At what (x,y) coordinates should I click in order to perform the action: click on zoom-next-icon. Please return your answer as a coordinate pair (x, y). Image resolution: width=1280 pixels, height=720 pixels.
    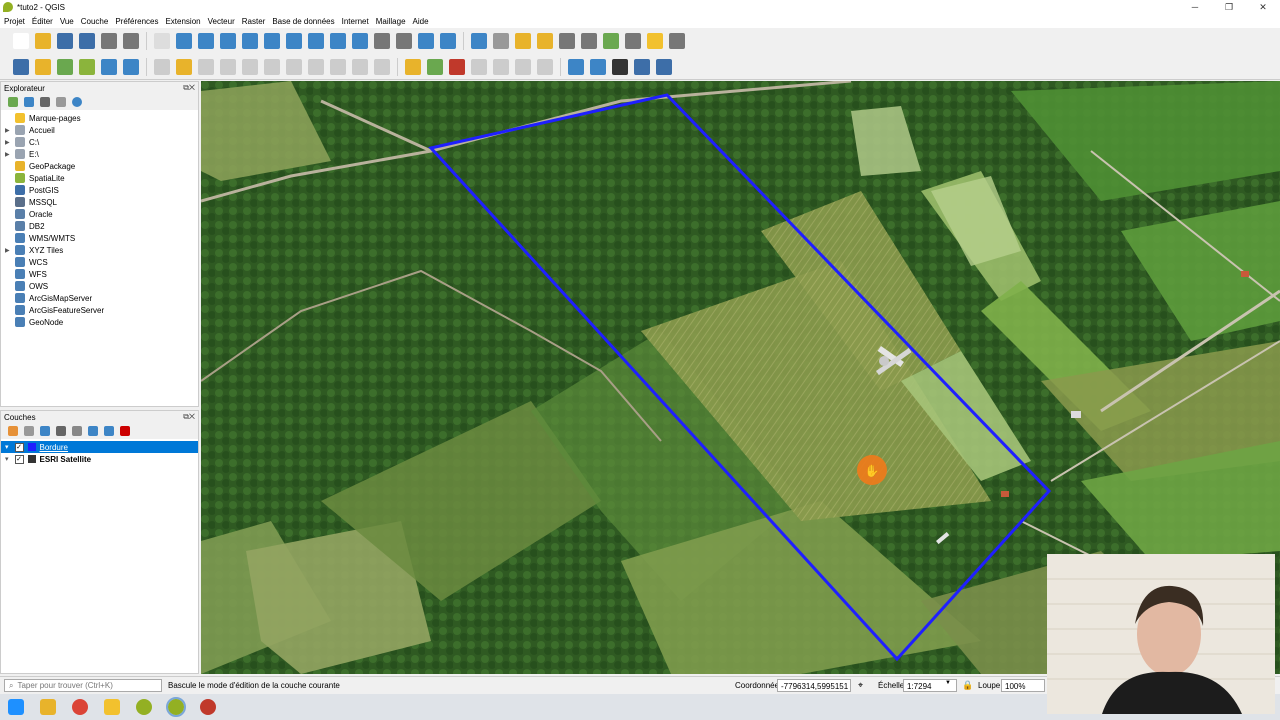
    Looking at the image, I should click on (360, 41).